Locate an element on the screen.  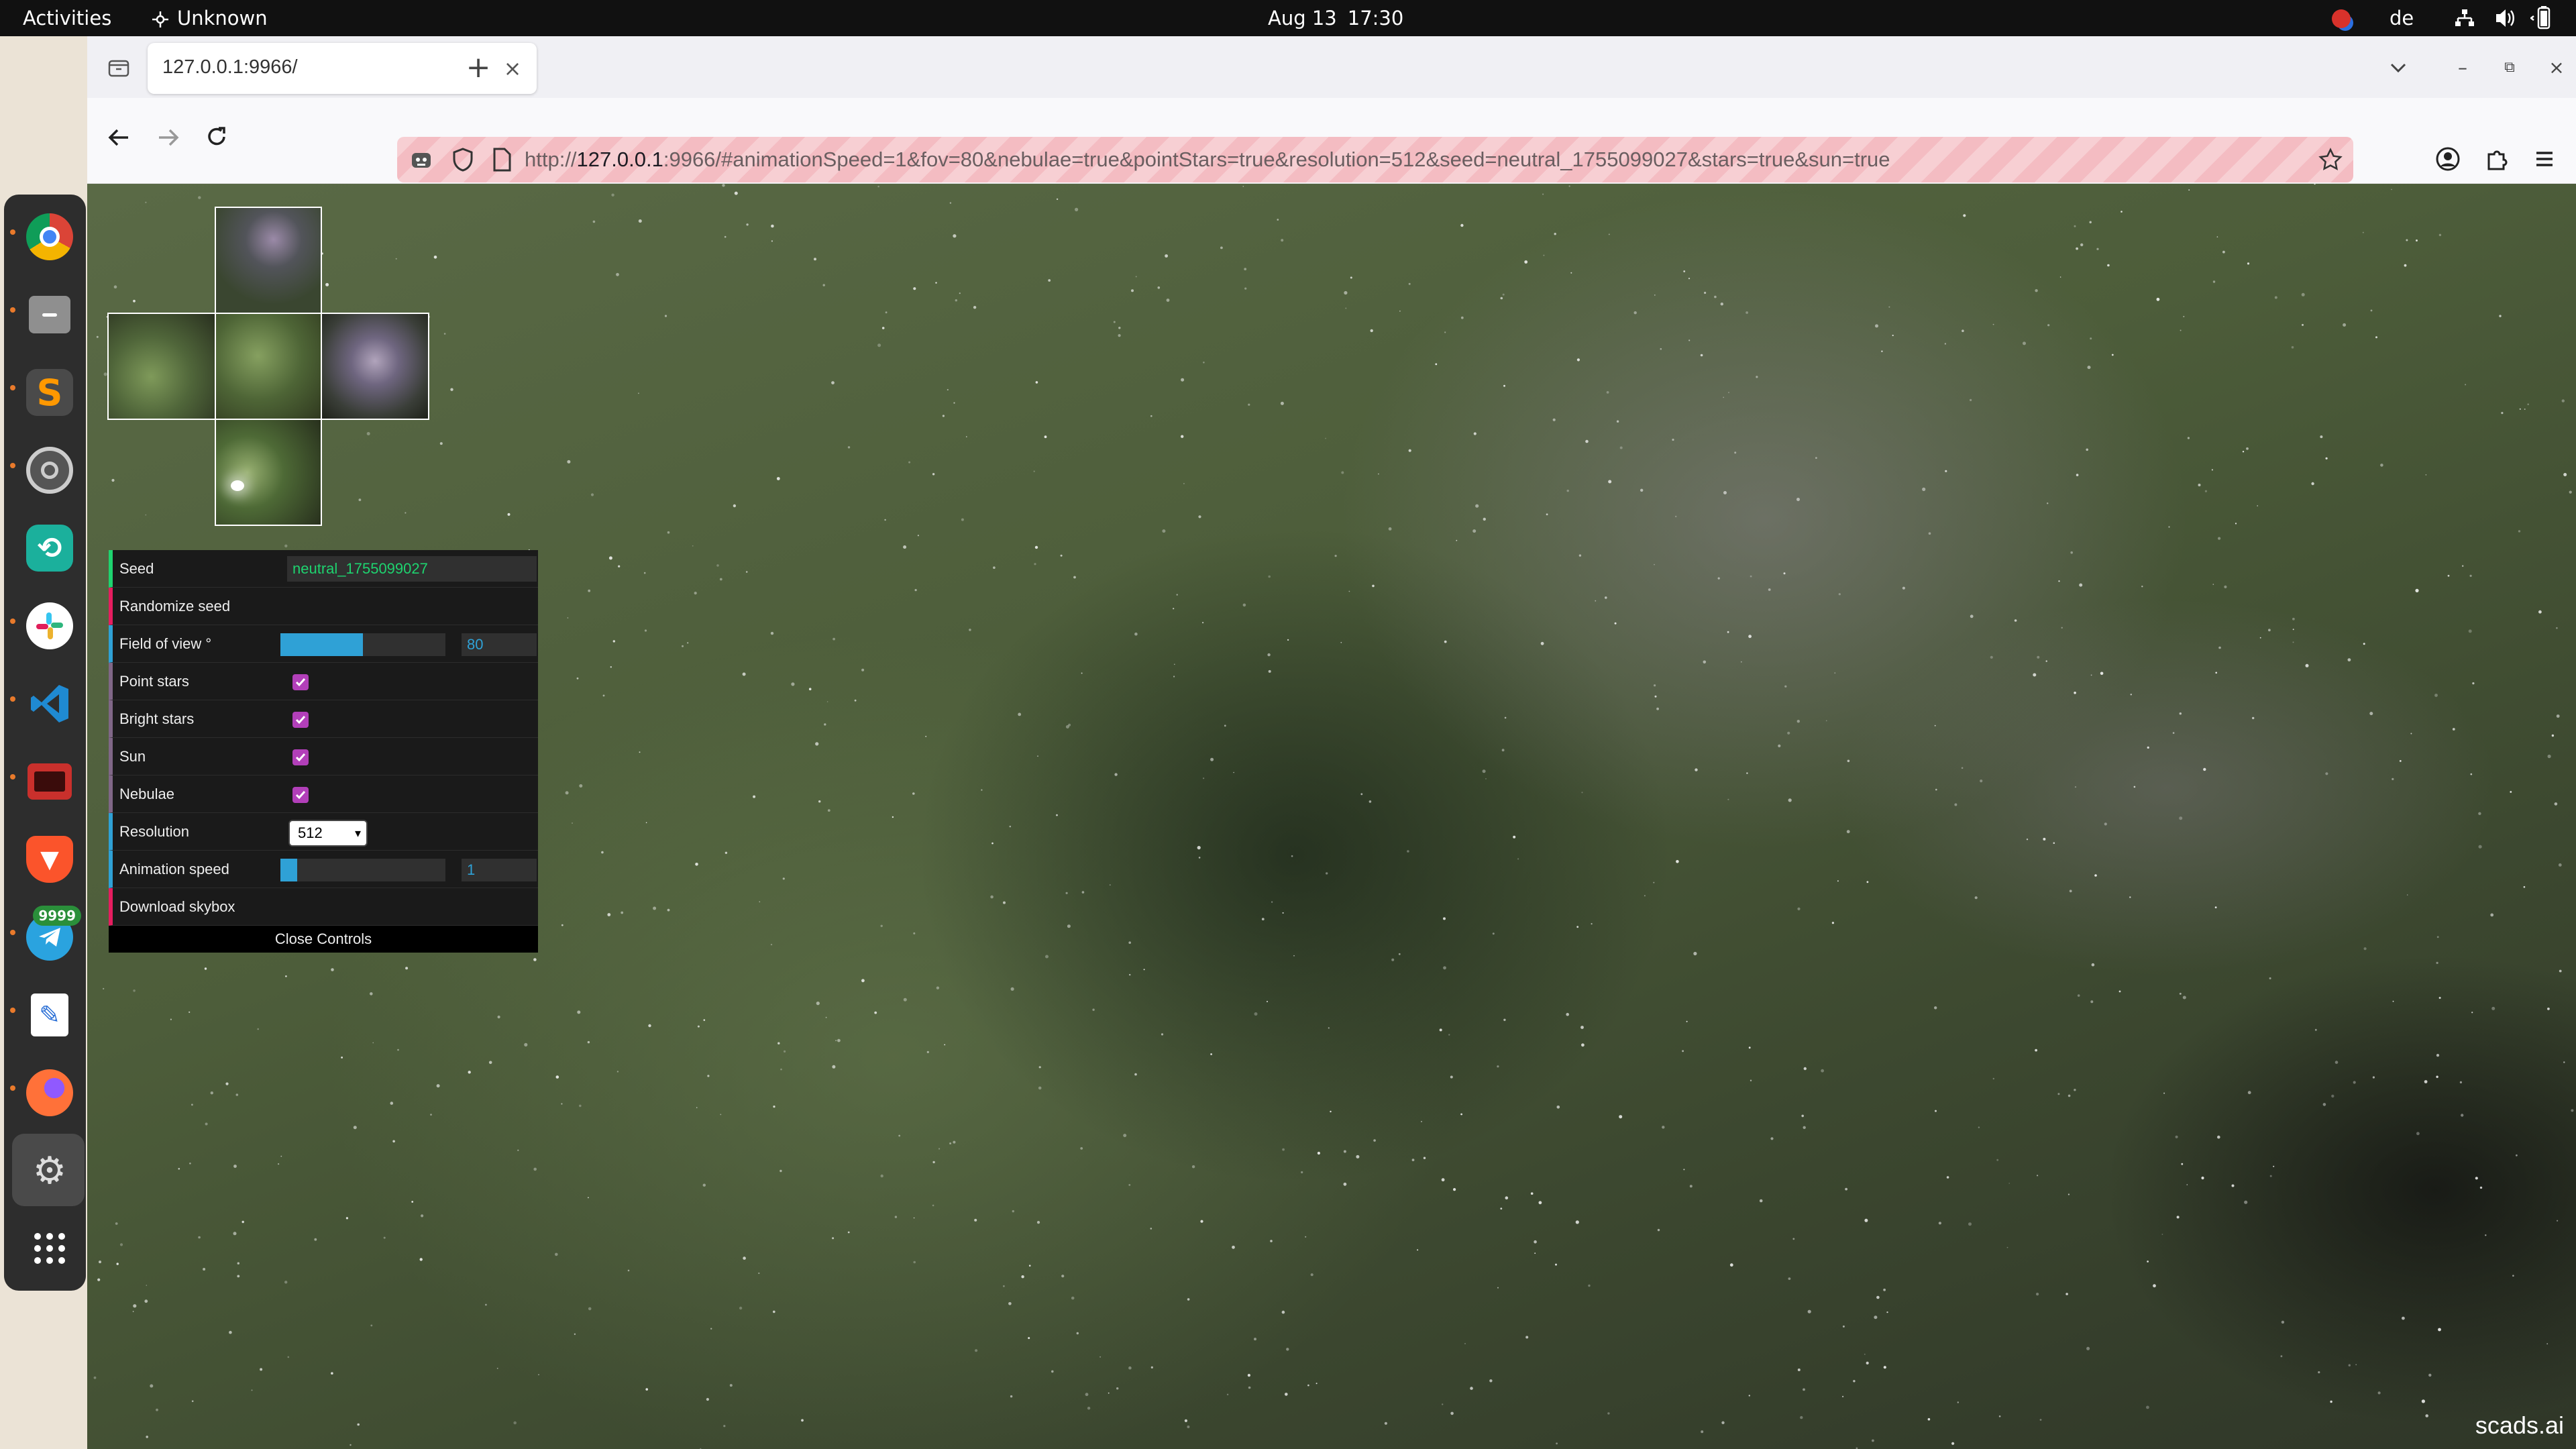
close-controls-button: Close Controls is located at coordinates (323, 939).